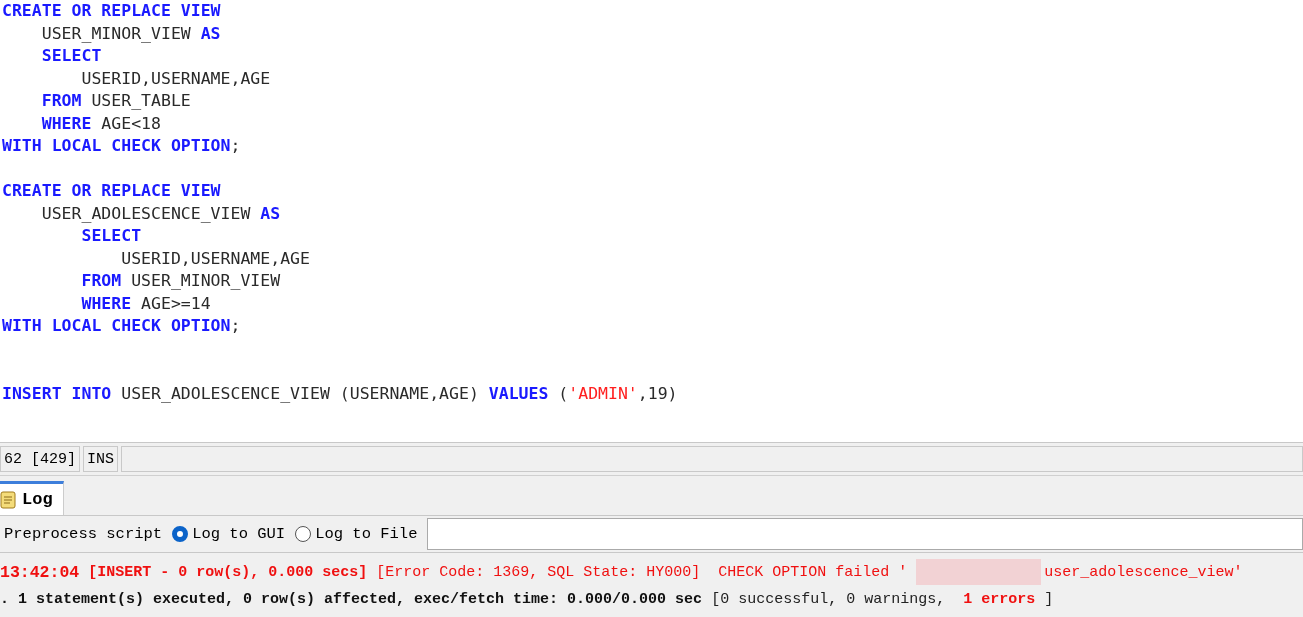 The height and width of the screenshot is (617, 1303). Describe the element at coordinates (351, 599) in the screenshot. I see `execution-summary: . 1 statement(s) executed, 0 row(s) affected, exec/fetch time: 0.000/0.000 sec` at that location.